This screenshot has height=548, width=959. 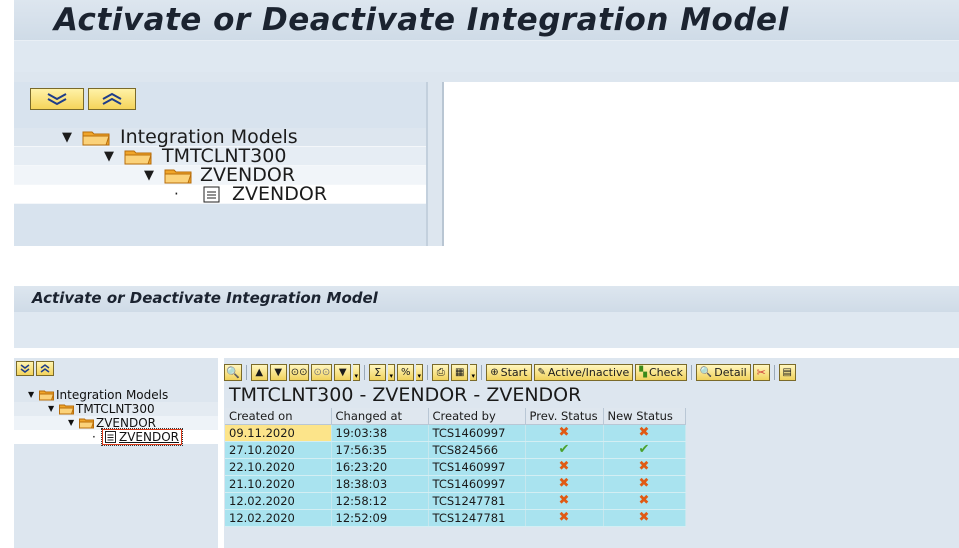 I want to click on print-button: ⎙, so click(x=441, y=372).